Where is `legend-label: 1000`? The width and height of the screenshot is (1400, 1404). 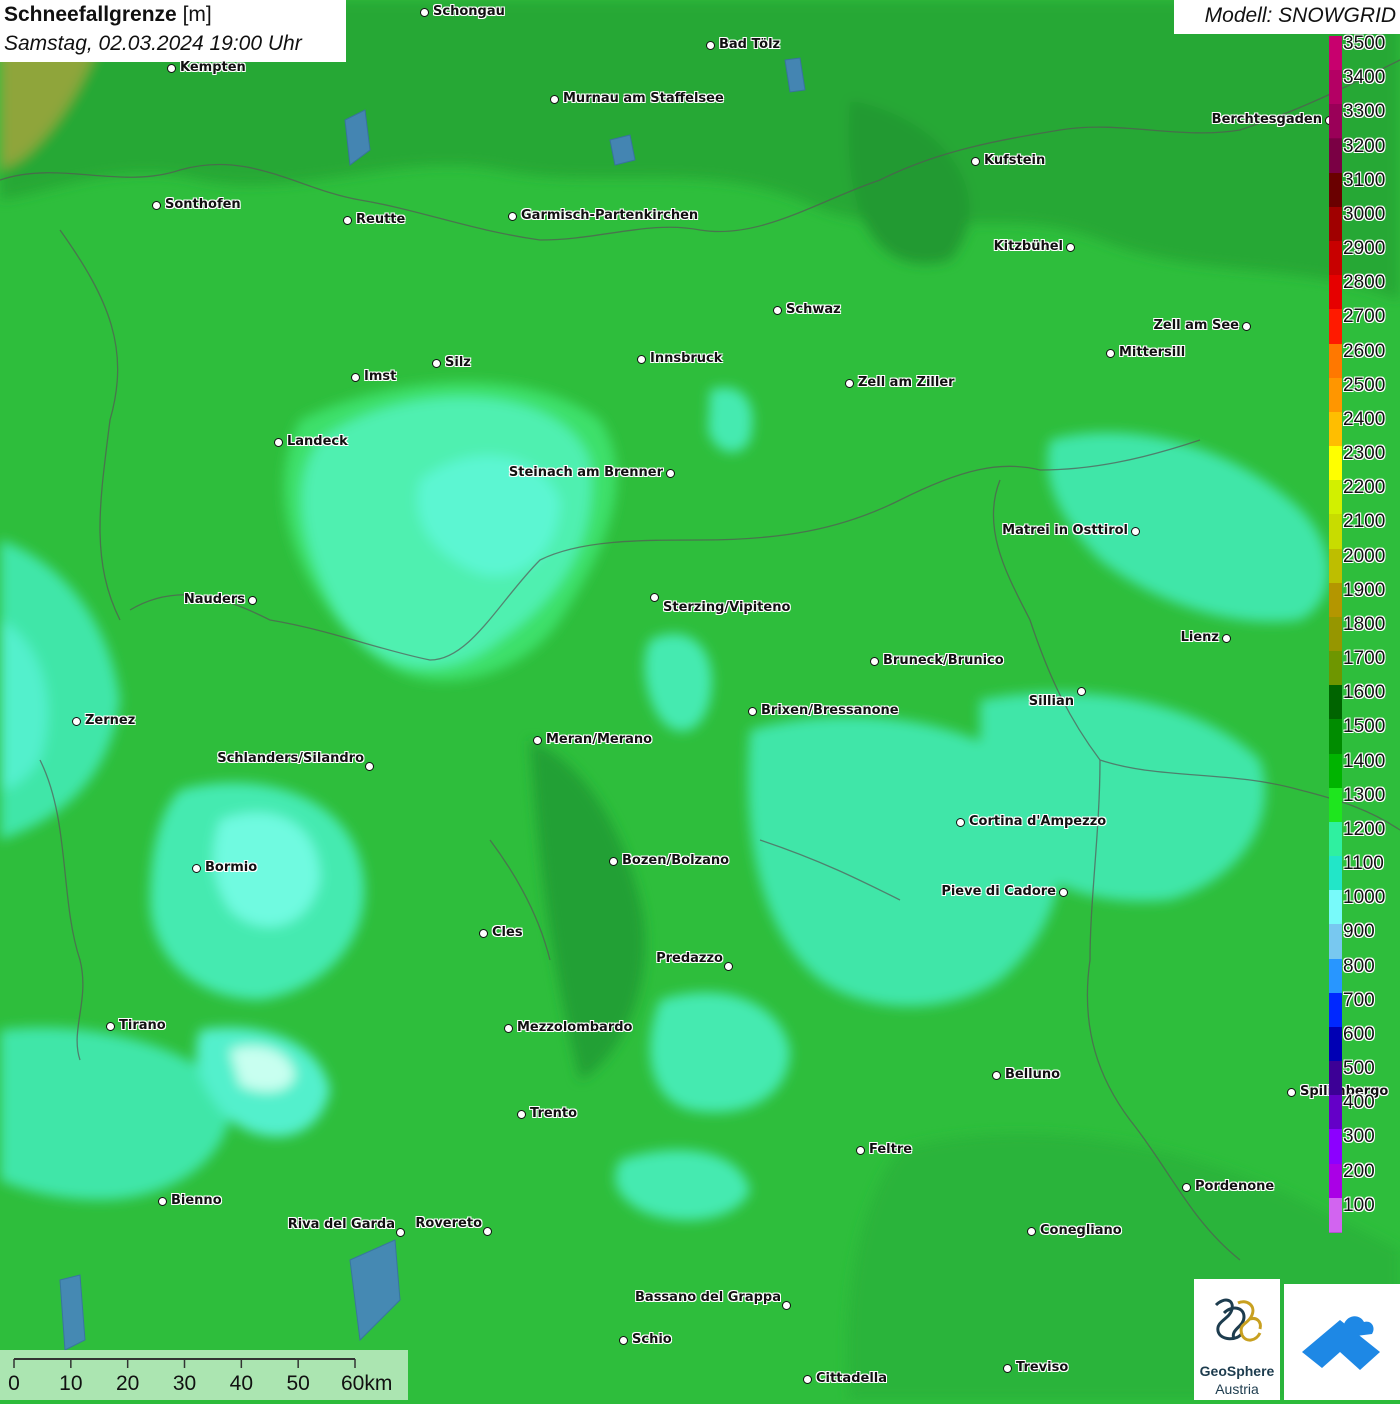 legend-label: 1000 is located at coordinates (1364, 898).